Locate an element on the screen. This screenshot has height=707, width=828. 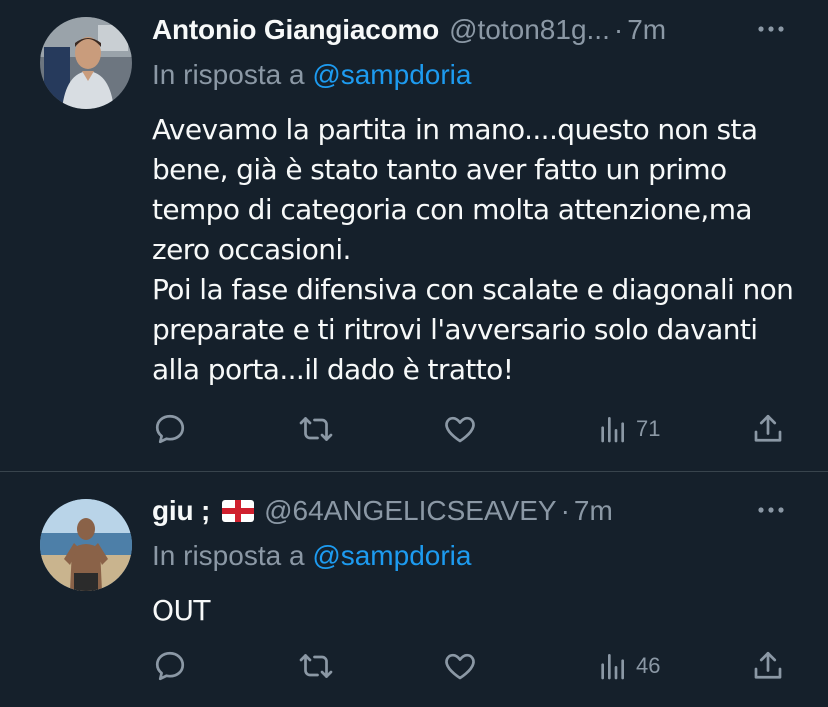
tweet-header: giu ; @64ANGELICSEAVEY · 7m is located at coordinates (470, 511).